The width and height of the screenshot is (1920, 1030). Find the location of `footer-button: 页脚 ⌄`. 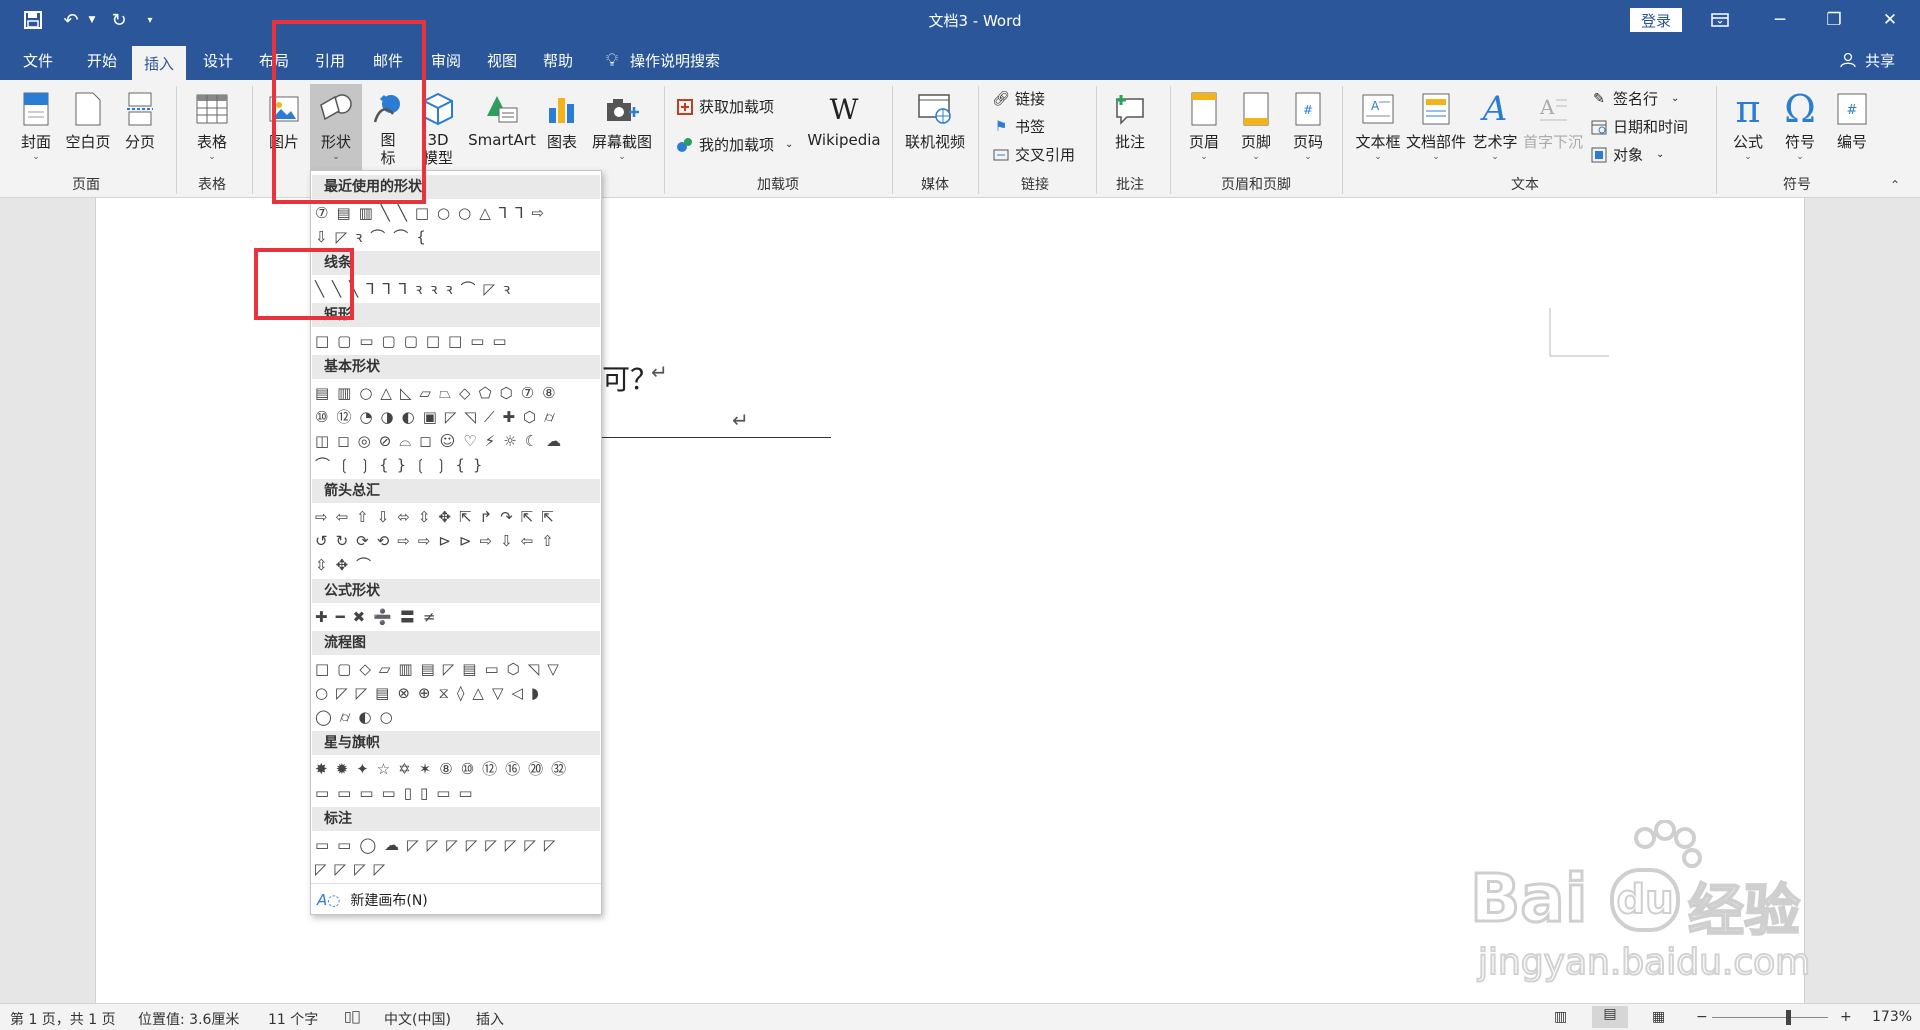

footer-button: 页脚 ⌄ is located at coordinates (1256, 126).